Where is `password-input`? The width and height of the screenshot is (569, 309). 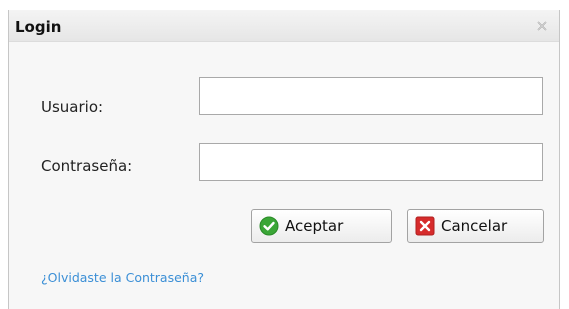
password-input is located at coordinates (371, 162).